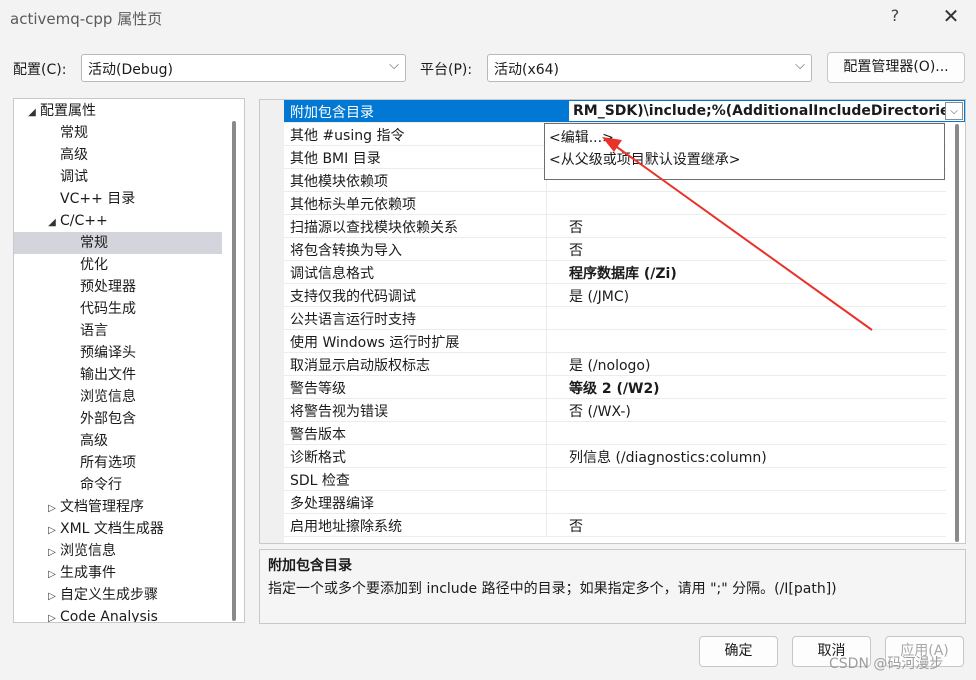  What do you see at coordinates (94, 441) in the screenshot?
I see `tree-item-label: 高级` at bounding box center [94, 441].